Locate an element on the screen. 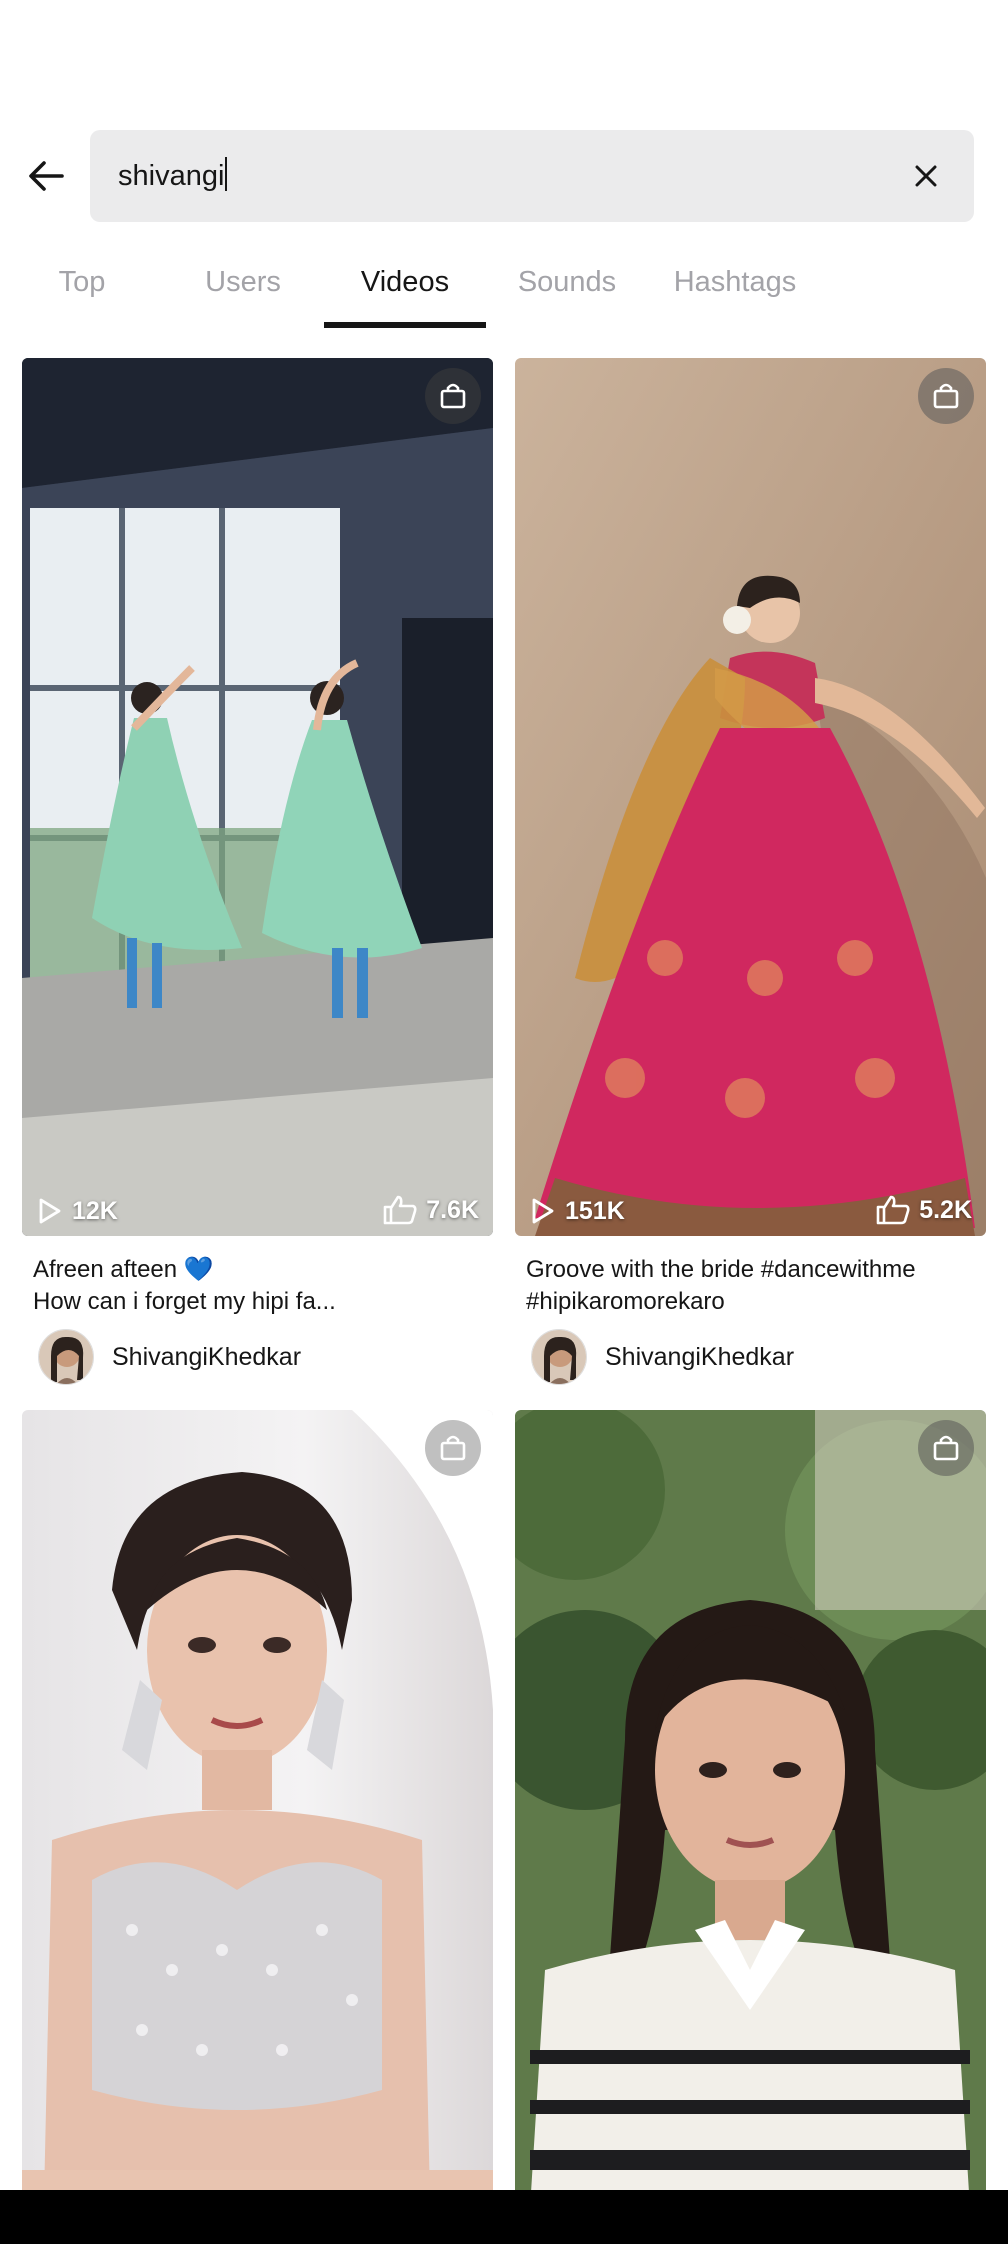  search-header: shivangi is located at coordinates (504, 176).